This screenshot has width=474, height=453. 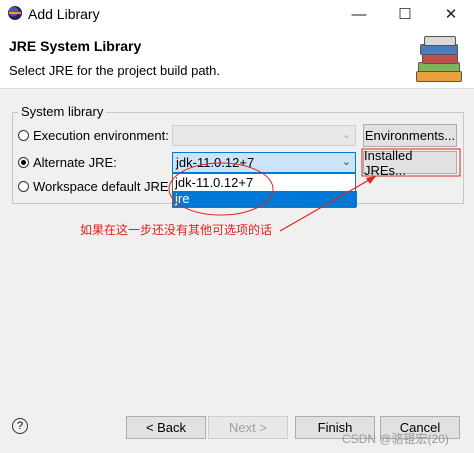 What do you see at coordinates (248, 427) in the screenshot?
I see `next-button: Next >` at bounding box center [248, 427].